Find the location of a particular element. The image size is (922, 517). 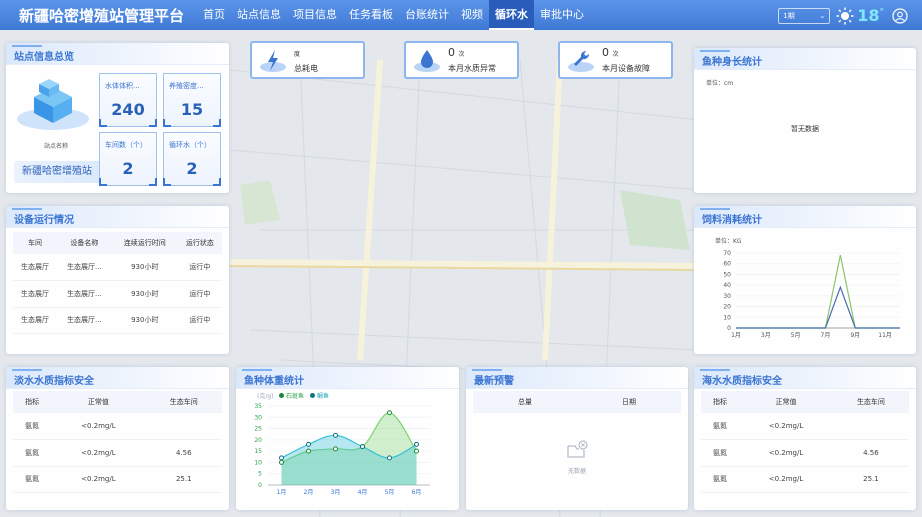

nav-home: 首页 is located at coordinates (214, 15).